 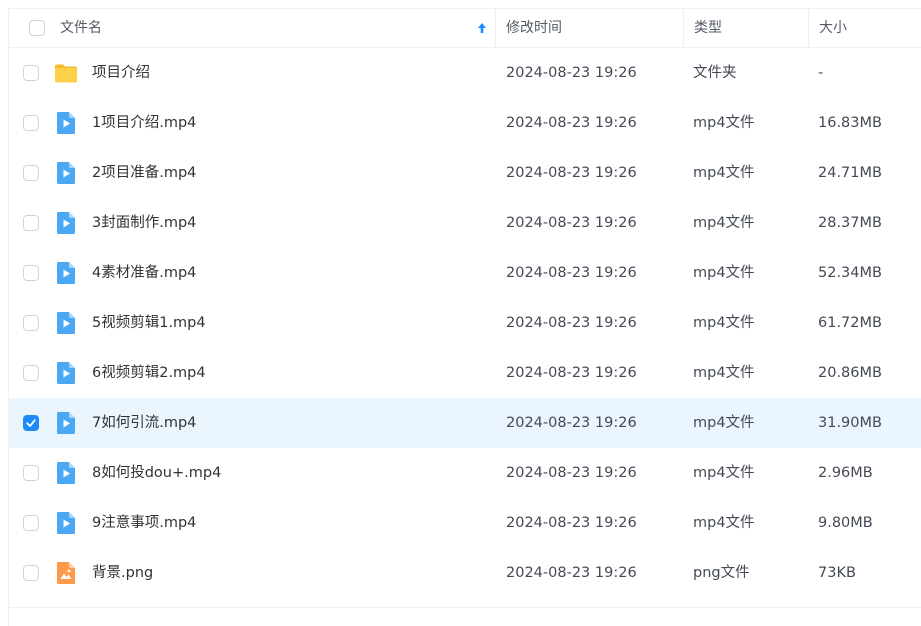 I want to click on select-all-checkbox, so click(x=37, y=28).